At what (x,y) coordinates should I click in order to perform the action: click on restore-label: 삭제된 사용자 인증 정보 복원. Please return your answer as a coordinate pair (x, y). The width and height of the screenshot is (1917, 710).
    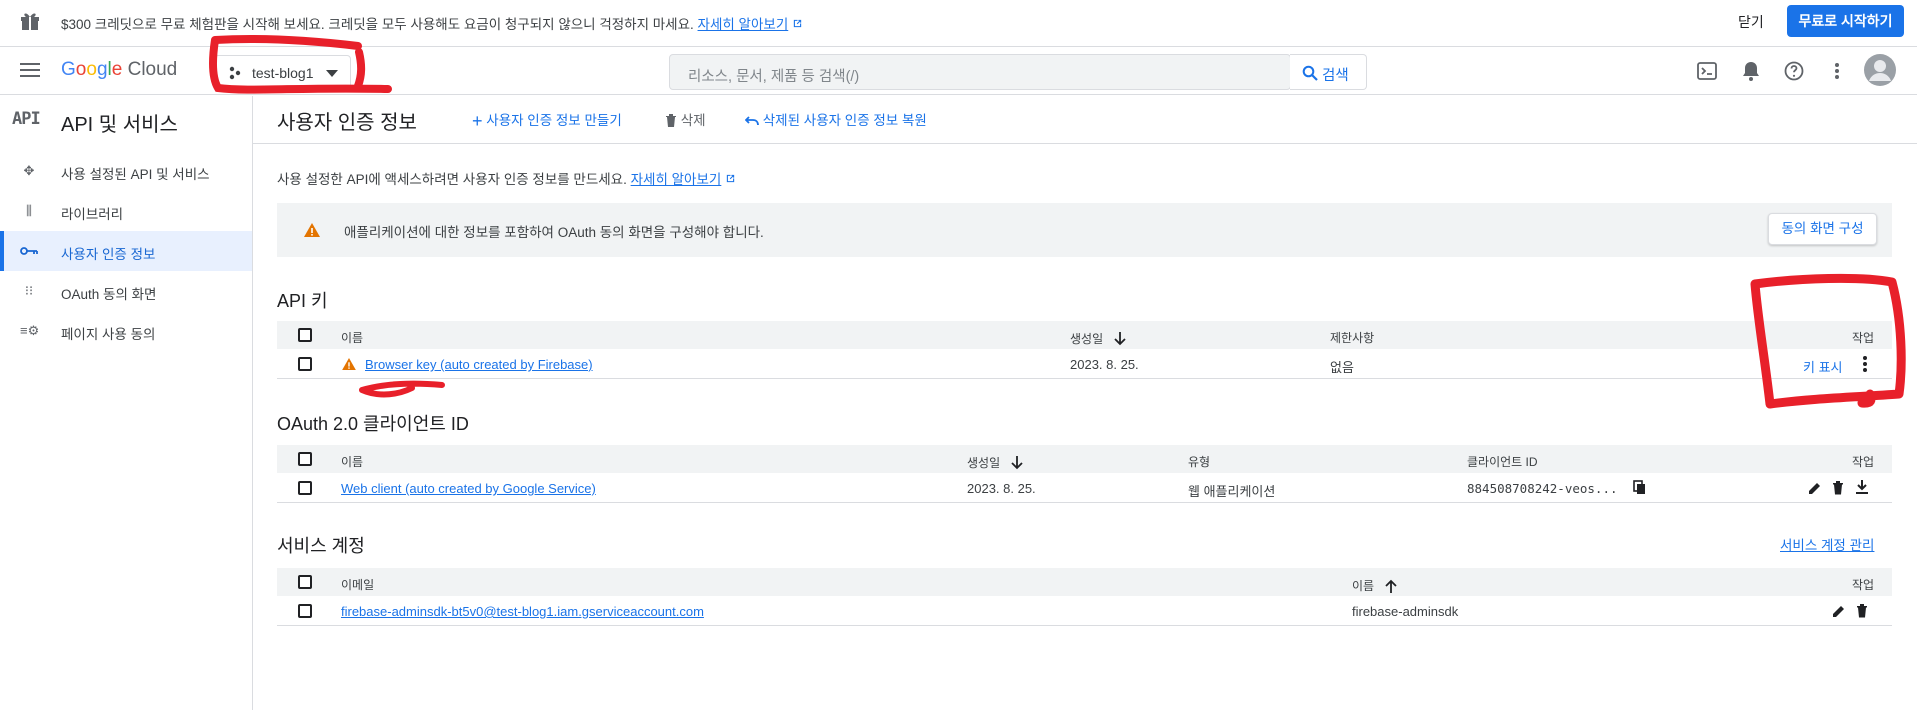
    Looking at the image, I should click on (844, 120).